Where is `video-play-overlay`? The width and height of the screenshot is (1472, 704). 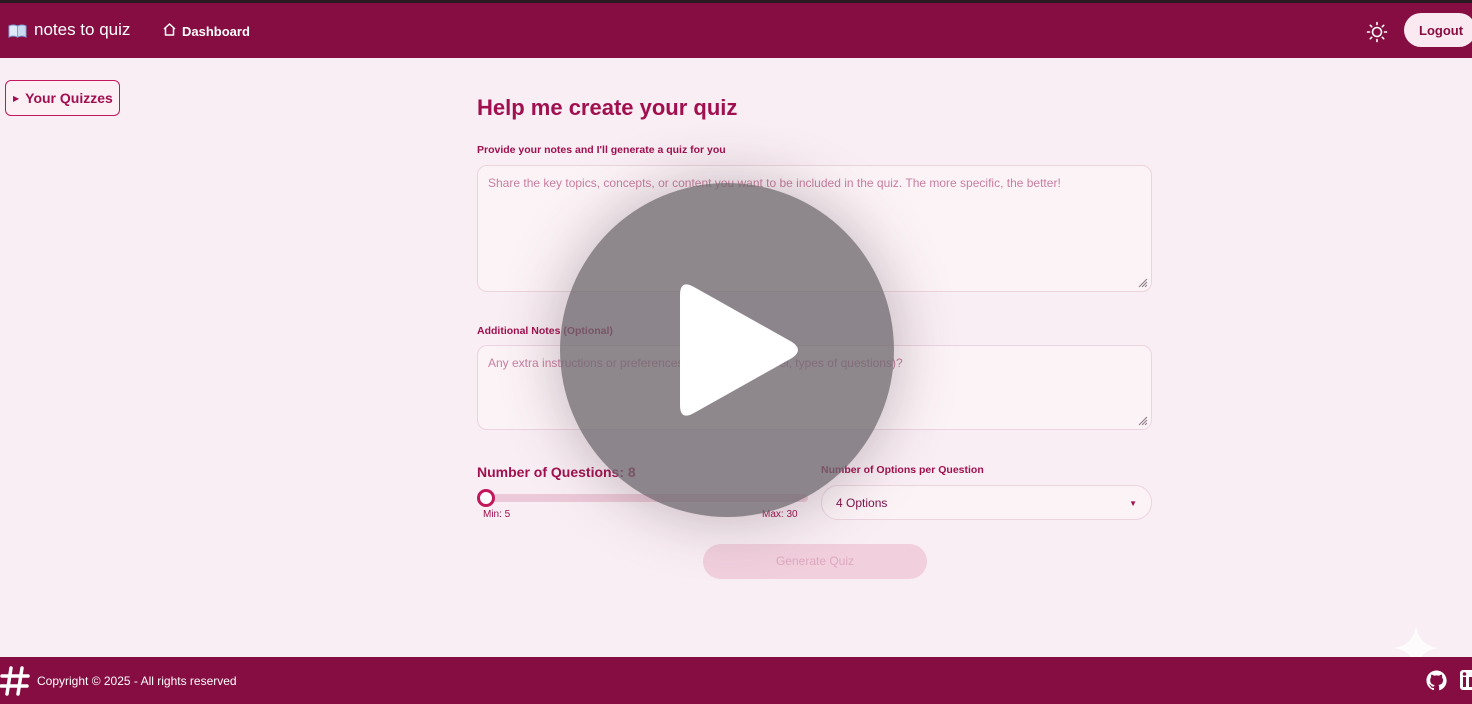 video-play-overlay is located at coordinates (727, 350).